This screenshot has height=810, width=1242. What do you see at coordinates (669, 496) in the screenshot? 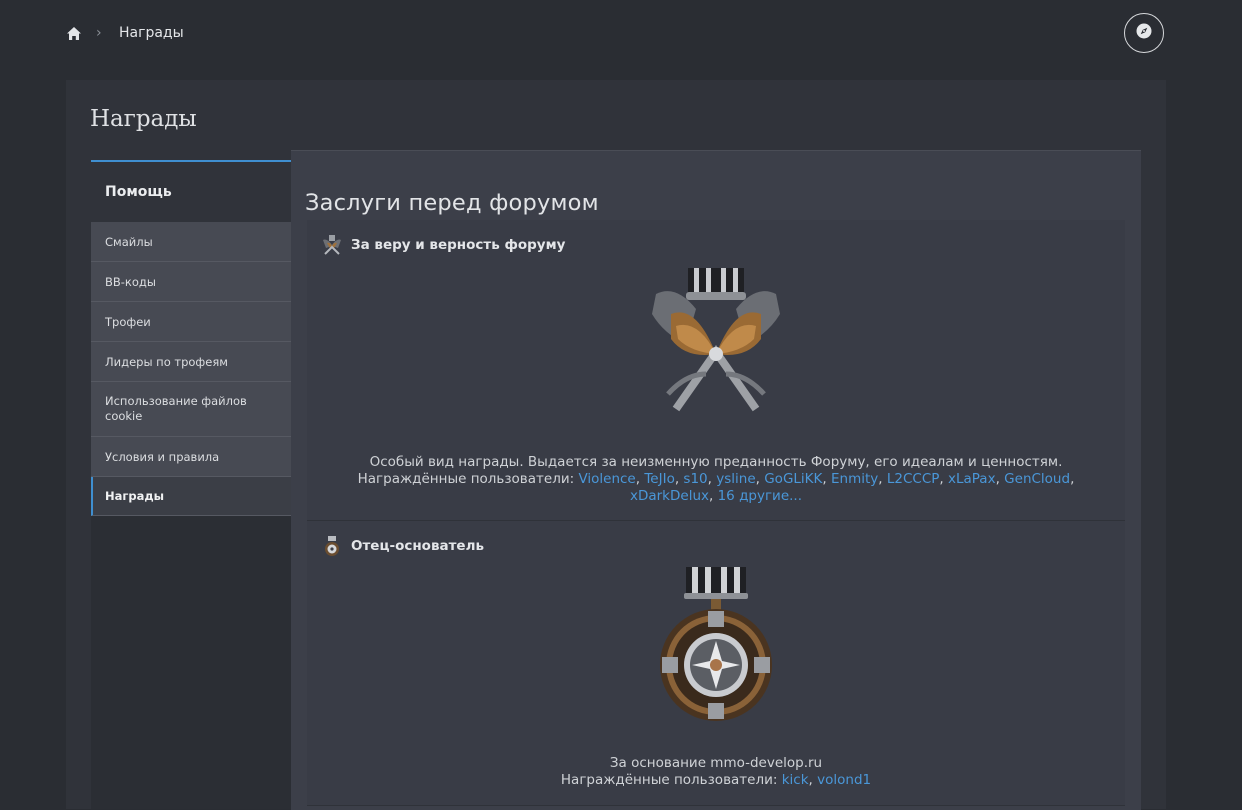
I see `user-link: xDarkDelux` at bounding box center [669, 496].